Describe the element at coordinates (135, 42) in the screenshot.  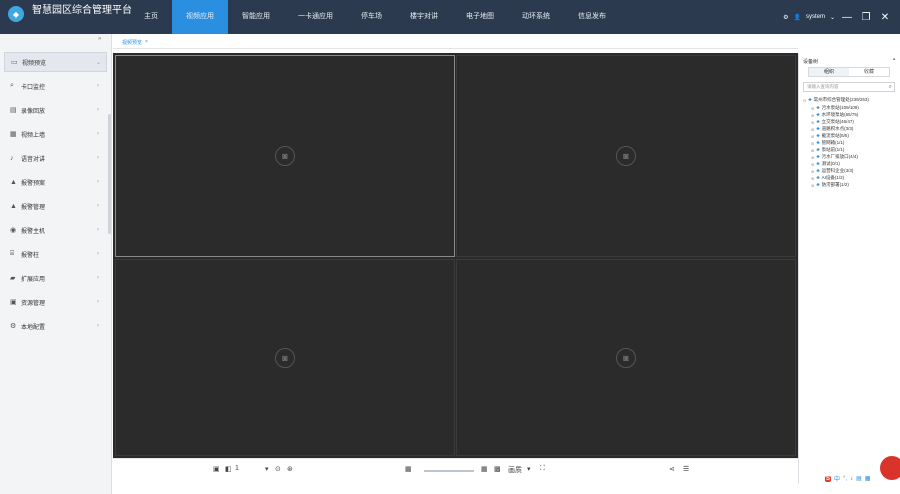
I see `tab-video-preview: 视频预览 ×` at that location.